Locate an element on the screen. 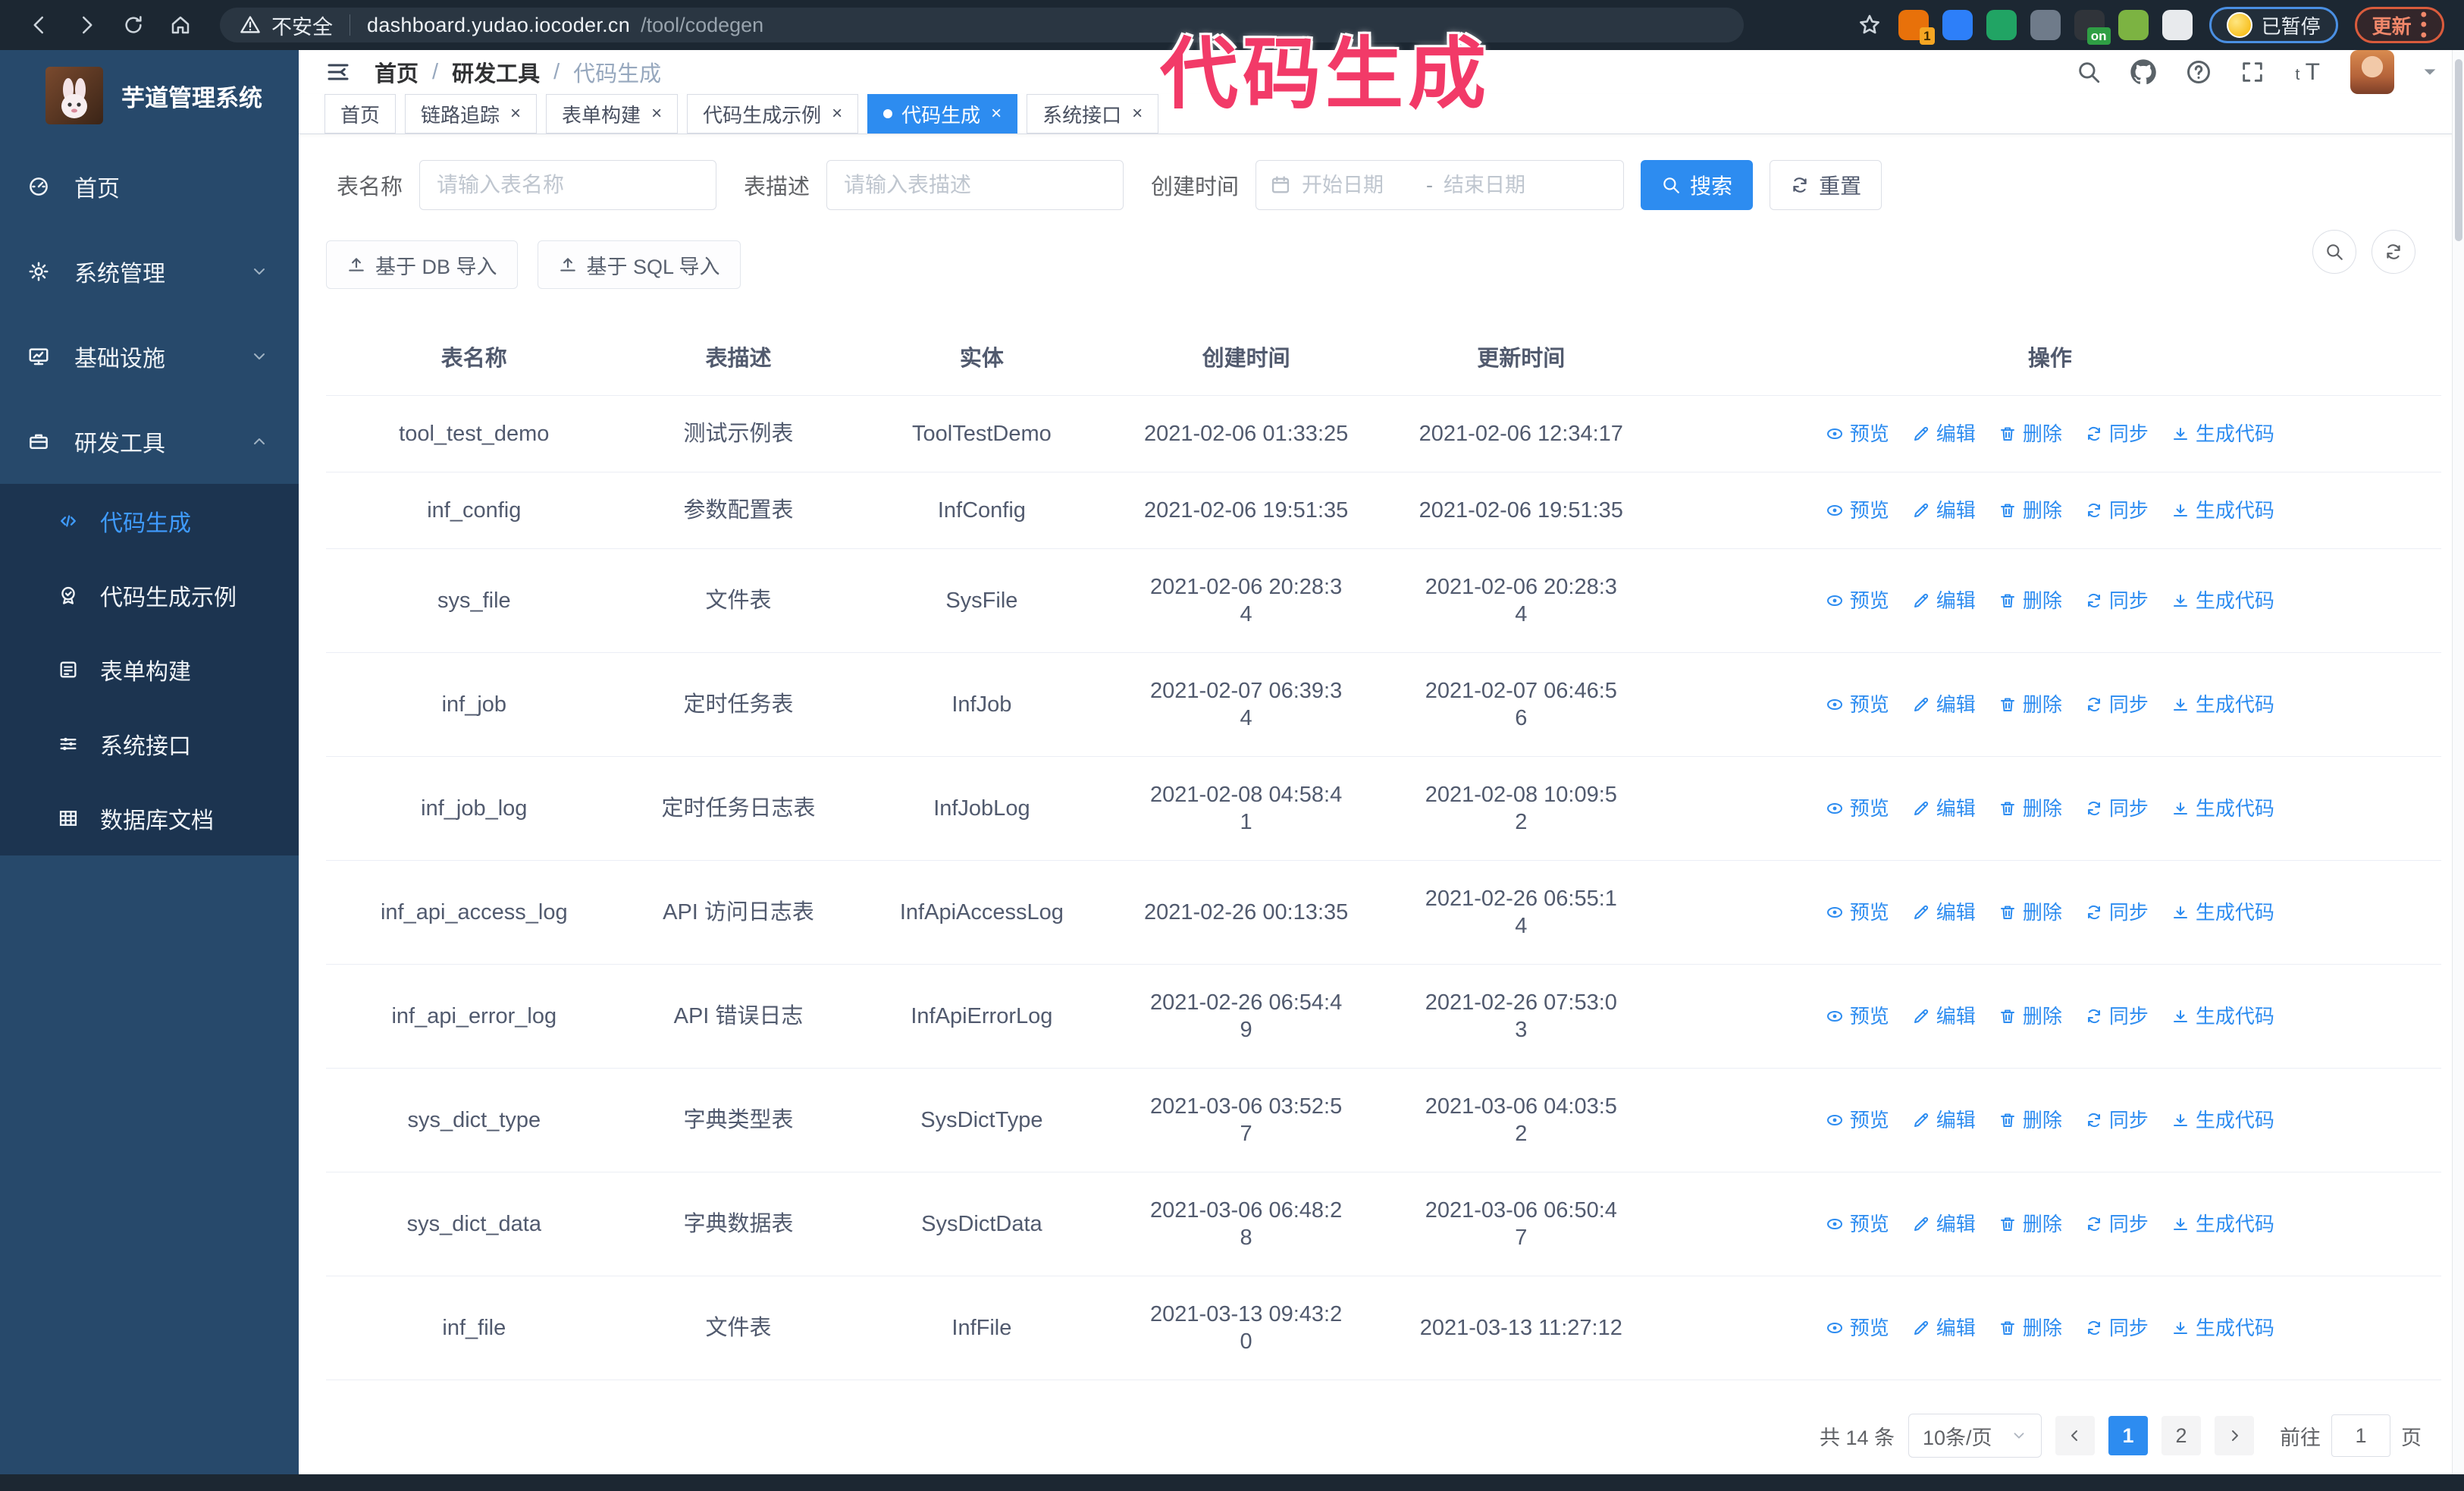 Image resolution: width=2464 pixels, height=1491 pixels. start-date-input is located at coordinates (1359, 185).